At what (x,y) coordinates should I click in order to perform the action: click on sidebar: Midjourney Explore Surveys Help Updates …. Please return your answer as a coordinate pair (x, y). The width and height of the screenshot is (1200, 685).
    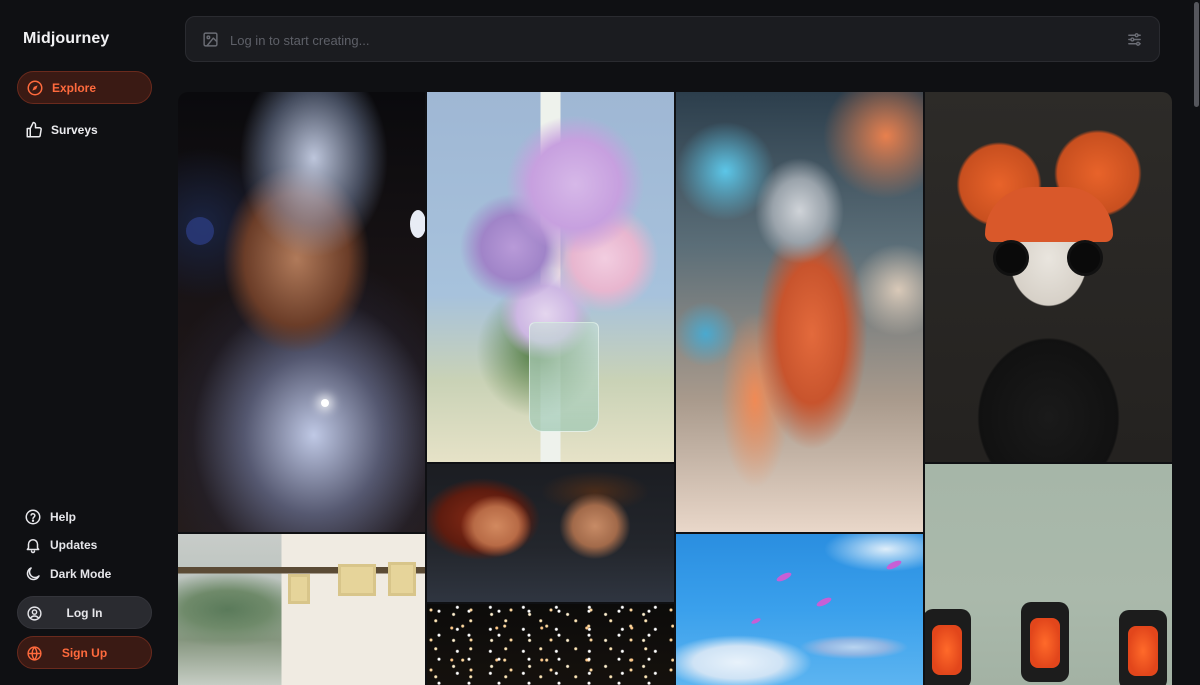
    Looking at the image, I should click on (85, 342).